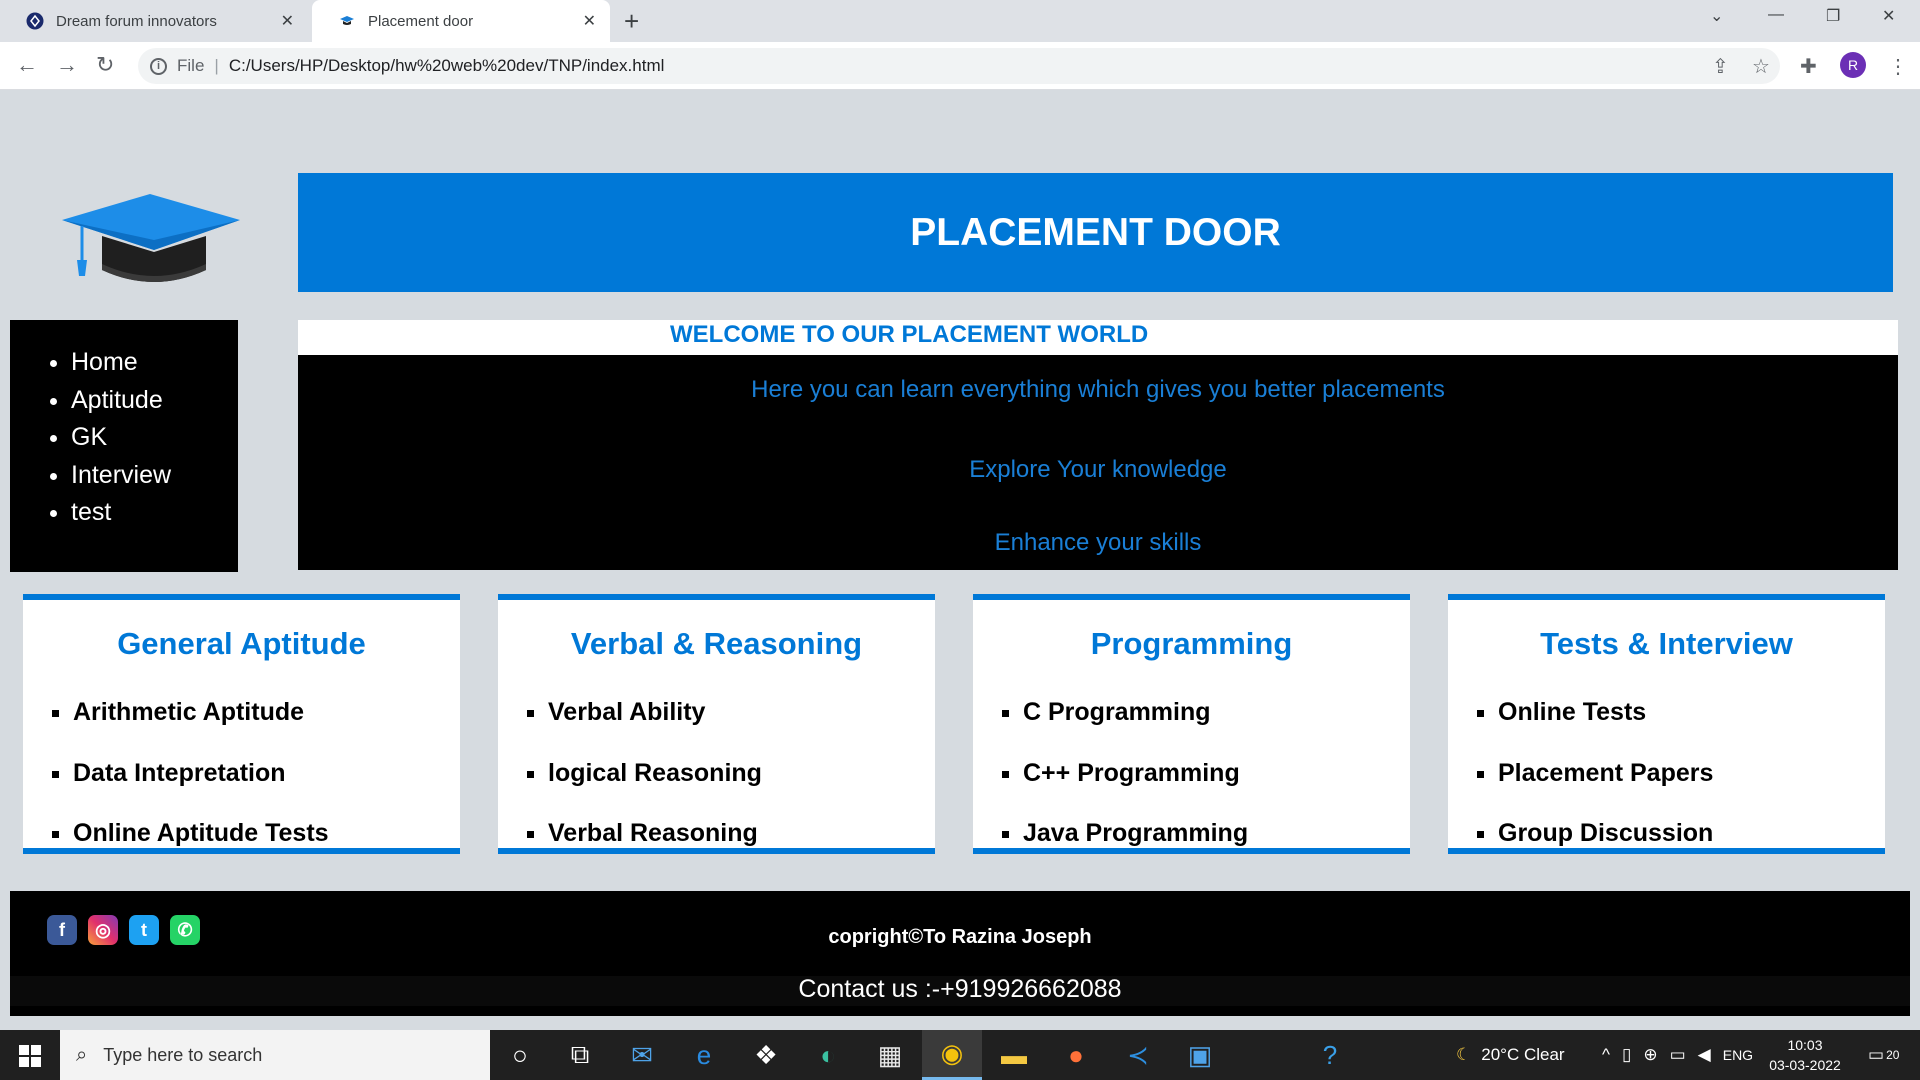 Image resolution: width=1920 pixels, height=1080 pixels. What do you see at coordinates (766, 1055) in the screenshot?
I see `dropbox-icon: ❖` at bounding box center [766, 1055].